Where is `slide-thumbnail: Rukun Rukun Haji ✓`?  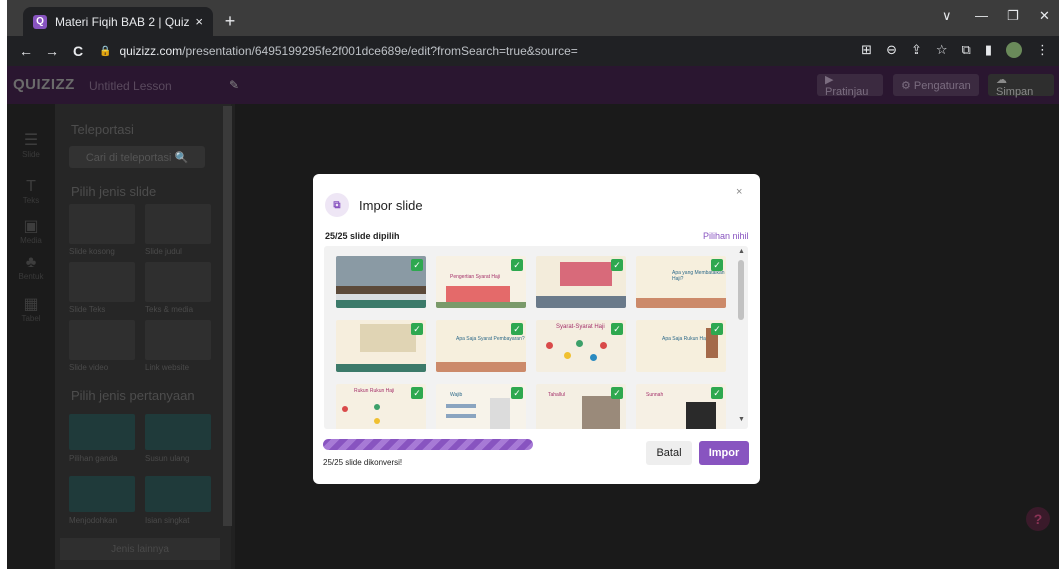
slide-thumbnail: Rukun Rukun Haji ✓ is located at coordinates (381, 406).